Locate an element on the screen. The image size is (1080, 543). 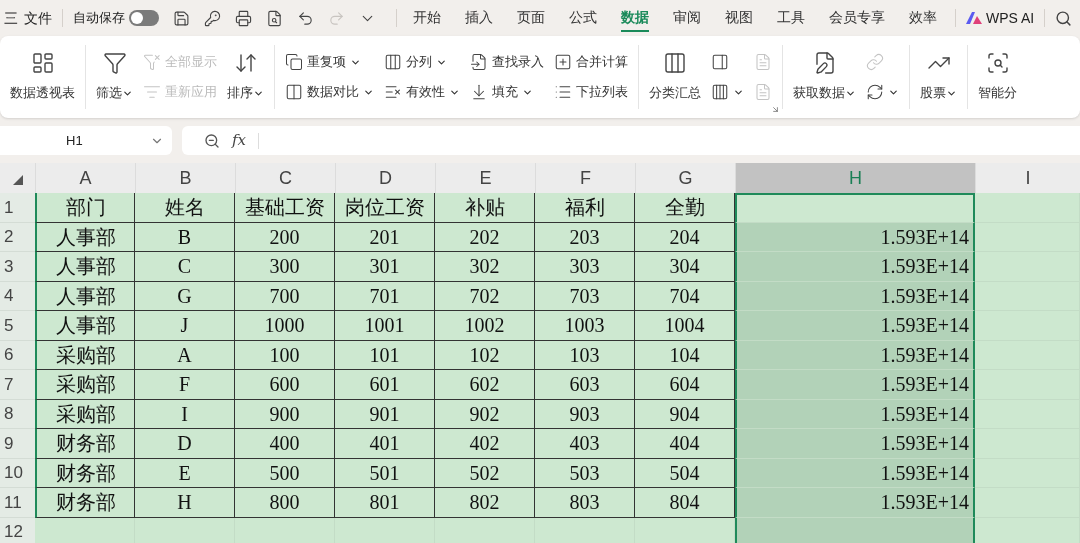
save-icon is located at coordinates (181, 18).